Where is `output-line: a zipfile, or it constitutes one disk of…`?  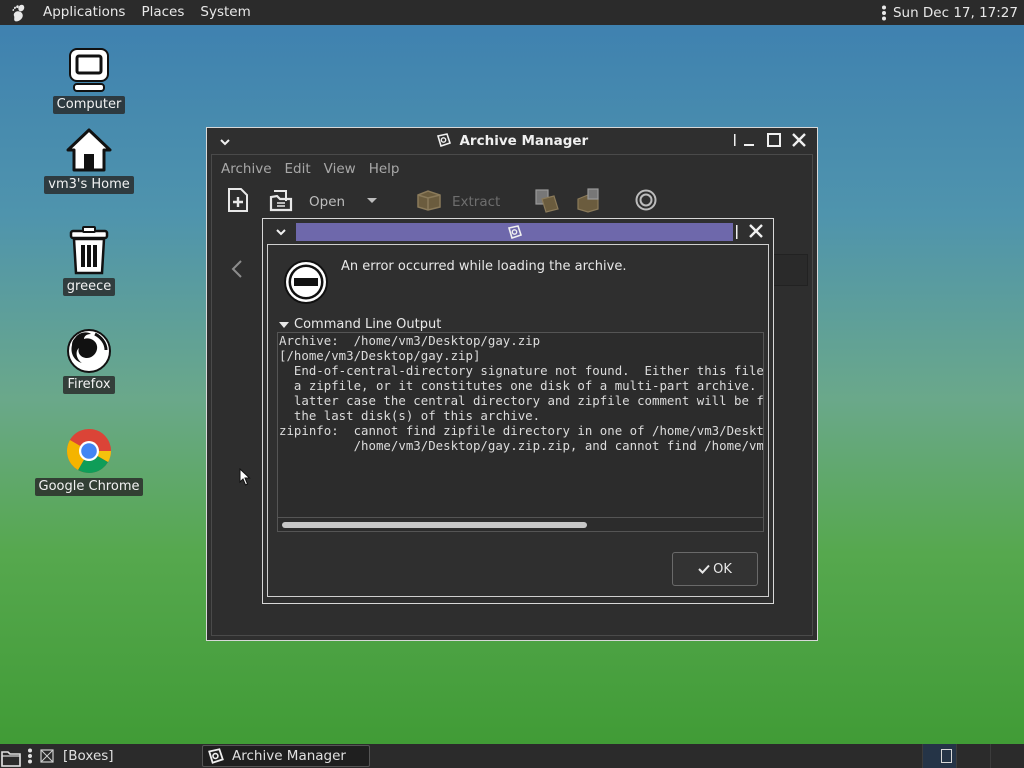 output-line: a zipfile, or it constitutes one disk of… is located at coordinates (521, 385).